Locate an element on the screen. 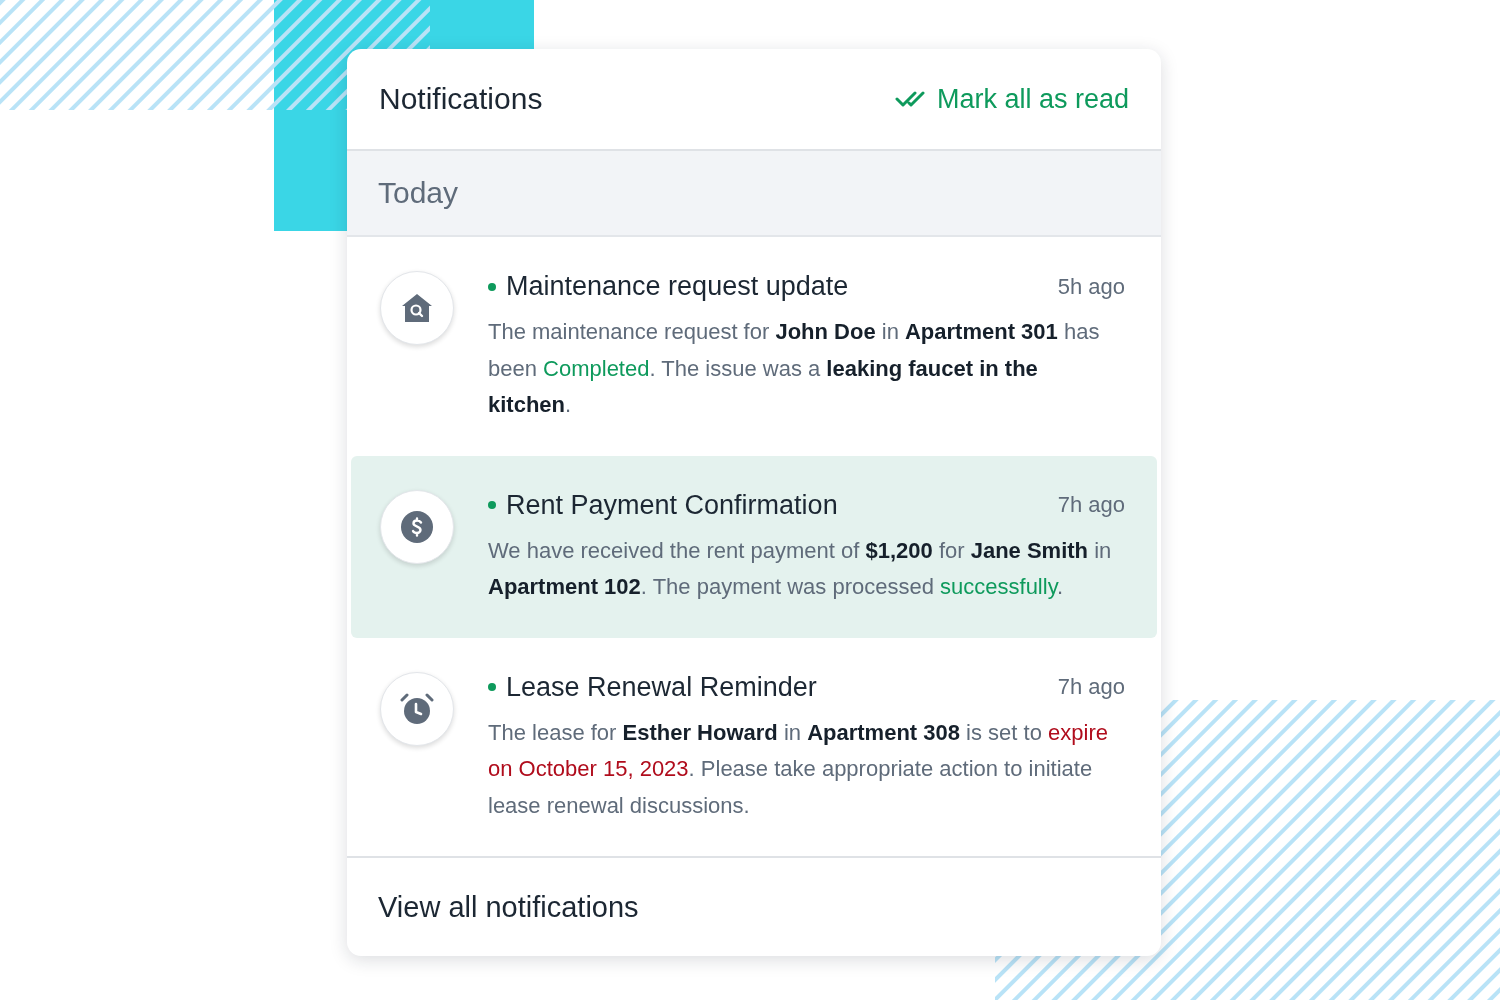 The height and width of the screenshot is (1000, 1500). notification-item: Maintenance request update 5h ago The maintenance request for John Doe in Apartment 301 has been Completed. The issue was a leaking faucet in the kitchen. is located at coordinates (754, 346).